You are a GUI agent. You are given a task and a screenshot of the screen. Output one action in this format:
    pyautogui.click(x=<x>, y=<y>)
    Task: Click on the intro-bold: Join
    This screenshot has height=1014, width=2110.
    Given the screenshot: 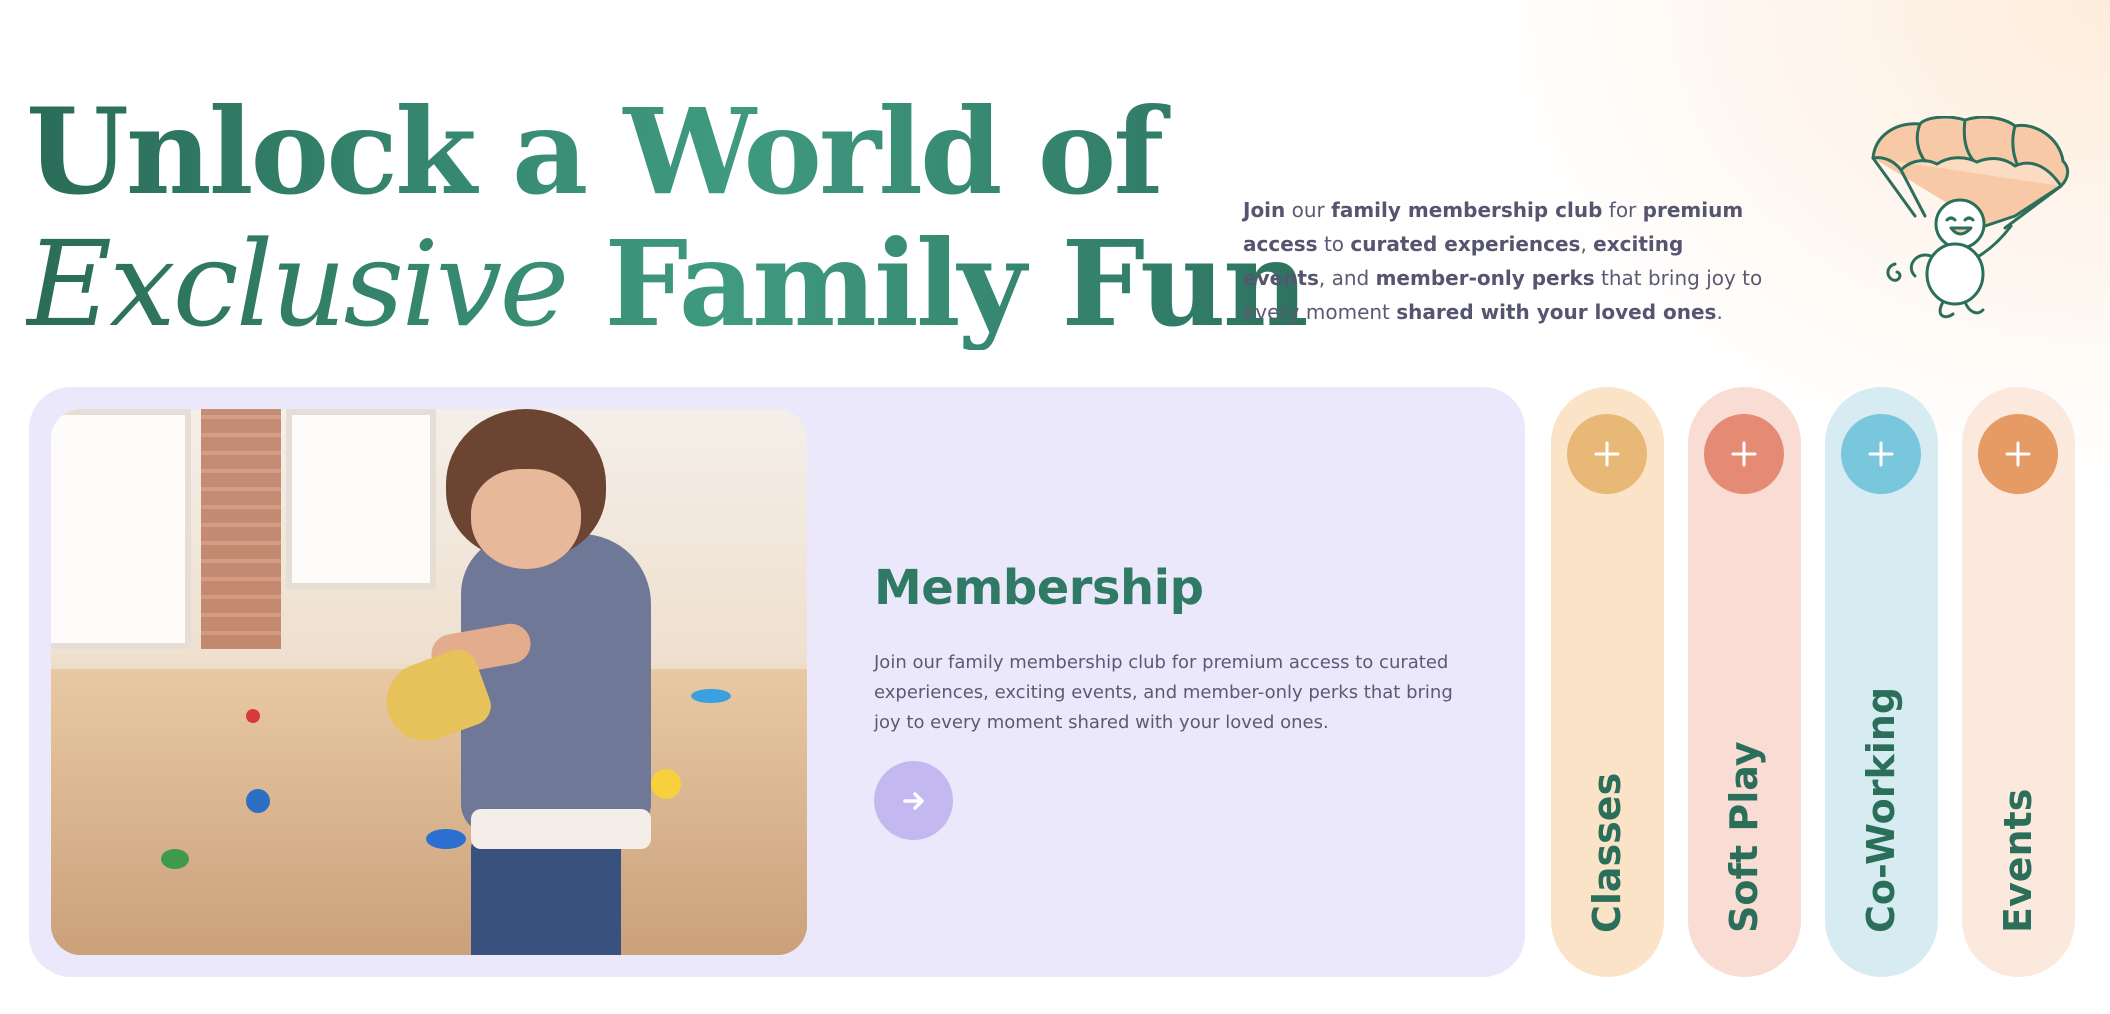 What is the action you would take?
    pyautogui.click(x=1264, y=210)
    